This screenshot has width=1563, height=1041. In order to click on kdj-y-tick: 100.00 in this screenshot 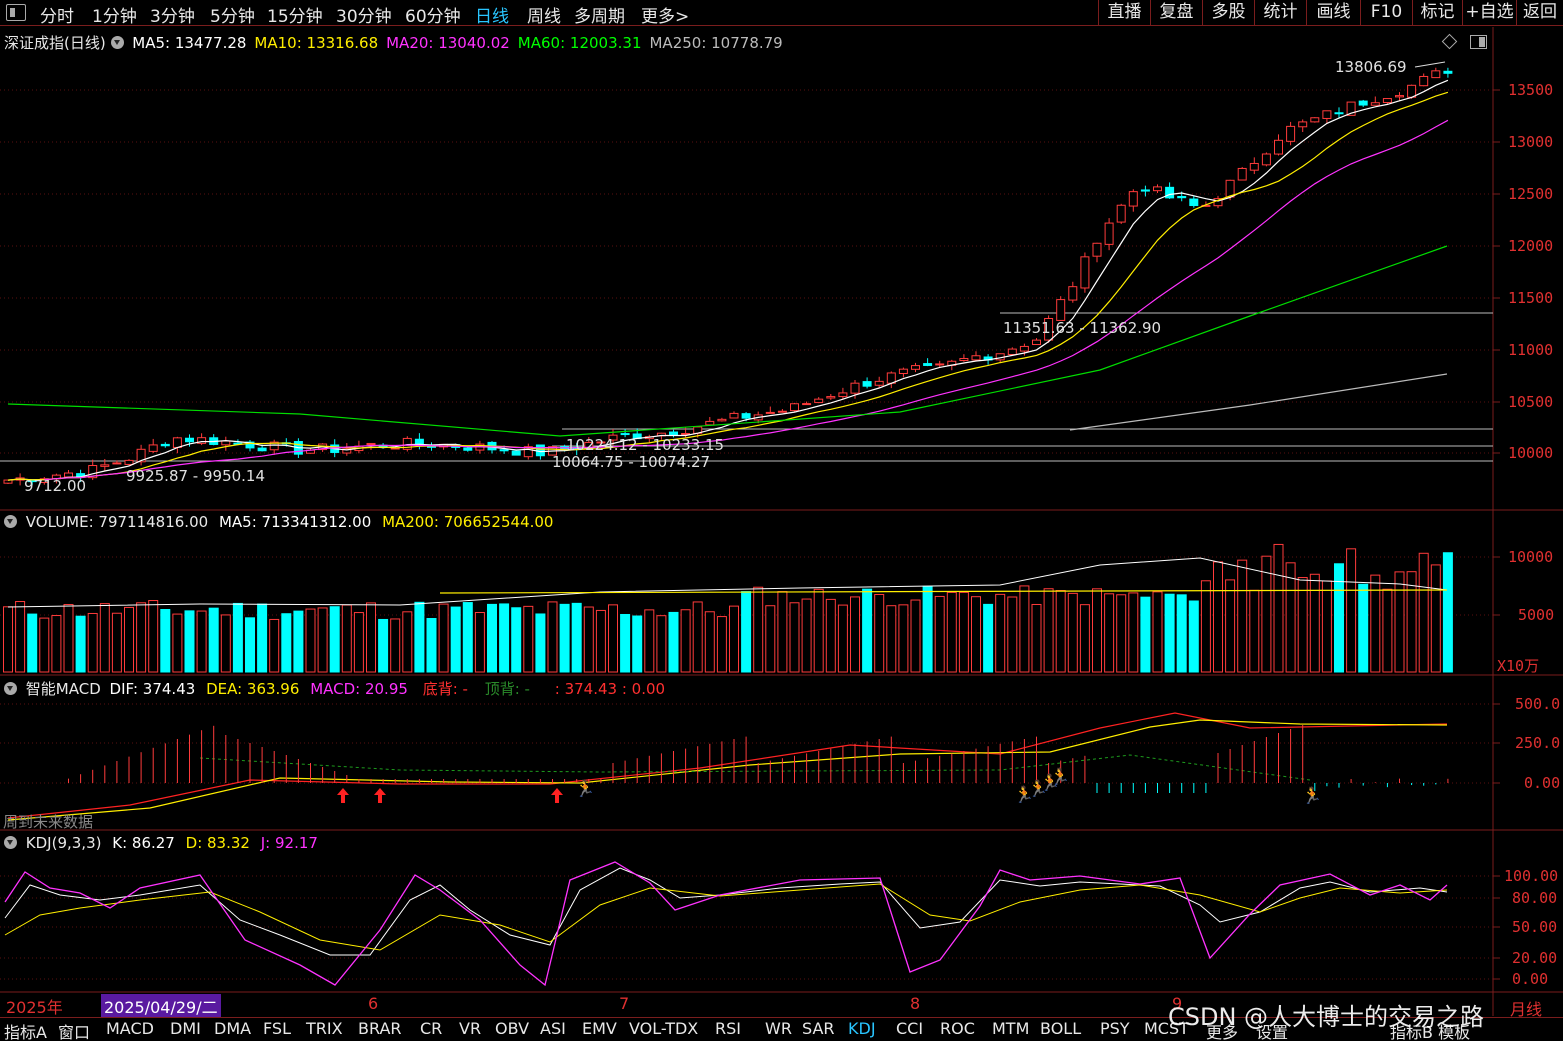, I will do `click(1531, 876)`.